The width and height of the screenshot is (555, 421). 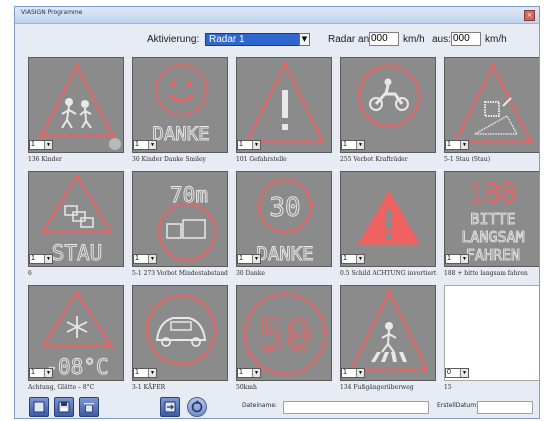 What do you see at coordinates (496, 39) in the screenshot?
I see `aus-unit: km/h` at bounding box center [496, 39].